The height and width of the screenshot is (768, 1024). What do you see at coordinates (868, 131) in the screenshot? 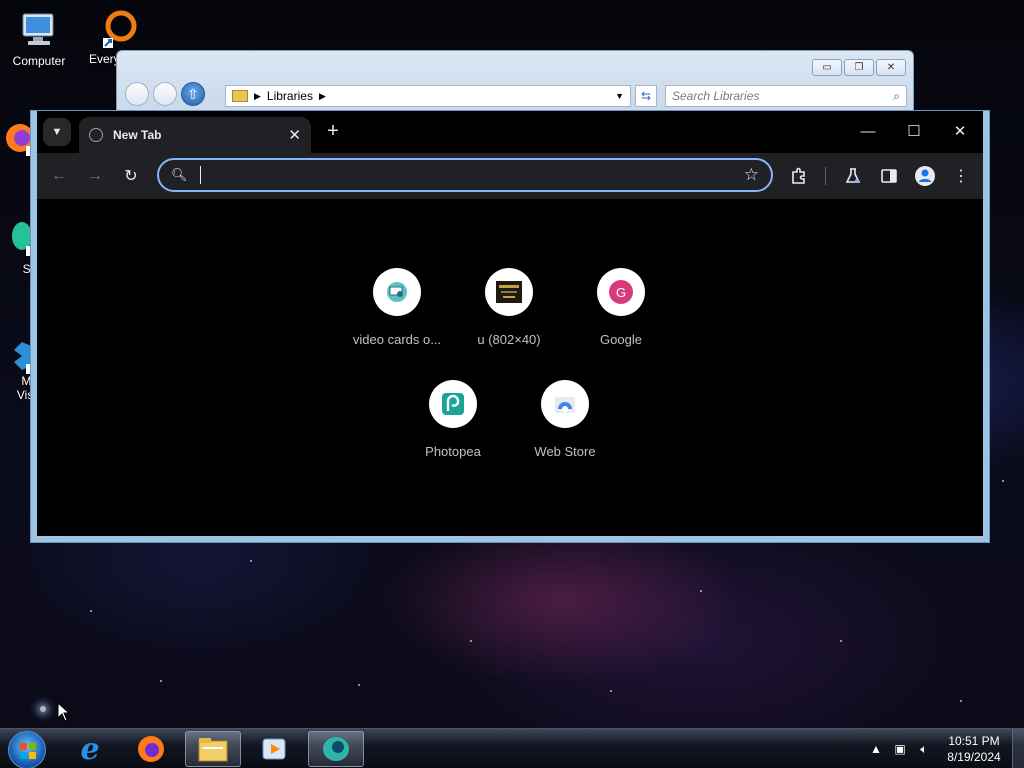
I see `minimize-icon: —` at bounding box center [868, 131].